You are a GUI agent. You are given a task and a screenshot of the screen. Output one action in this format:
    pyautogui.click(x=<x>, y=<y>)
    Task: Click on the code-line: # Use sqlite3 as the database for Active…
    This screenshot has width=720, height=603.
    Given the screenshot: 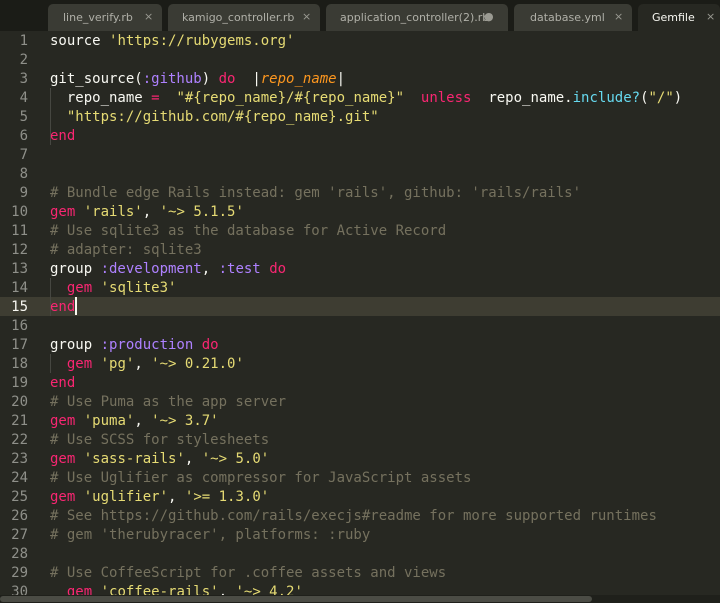 What is the action you would take?
    pyautogui.click(x=248, y=231)
    